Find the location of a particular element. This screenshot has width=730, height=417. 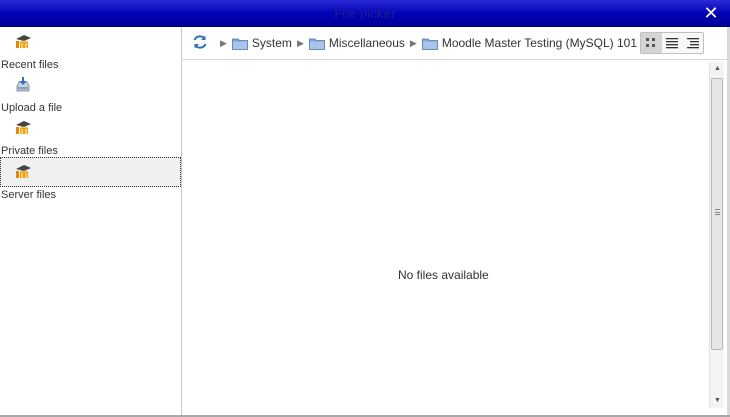

close-icon: ✕ is located at coordinates (711, 13).